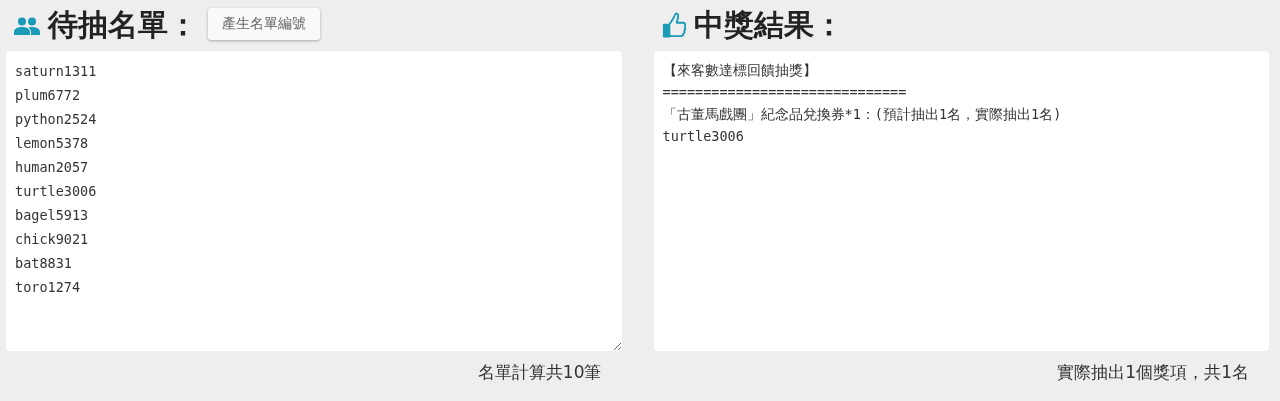  I want to click on generate-button: 產生名單編號, so click(264, 23).